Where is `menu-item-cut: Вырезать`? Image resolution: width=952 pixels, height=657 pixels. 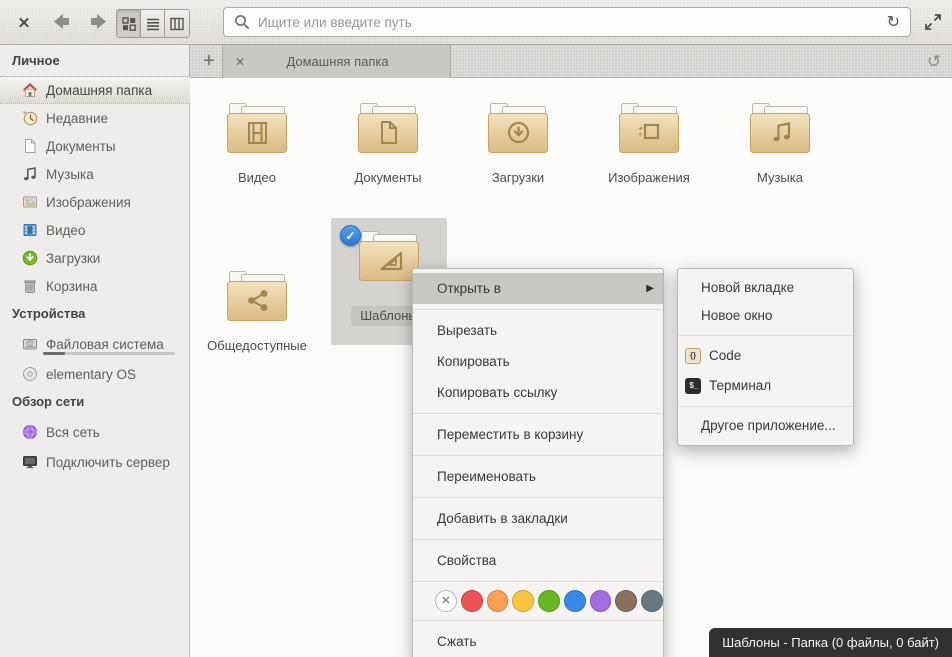
menu-item-cut: Вырезать is located at coordinates (538, 330).